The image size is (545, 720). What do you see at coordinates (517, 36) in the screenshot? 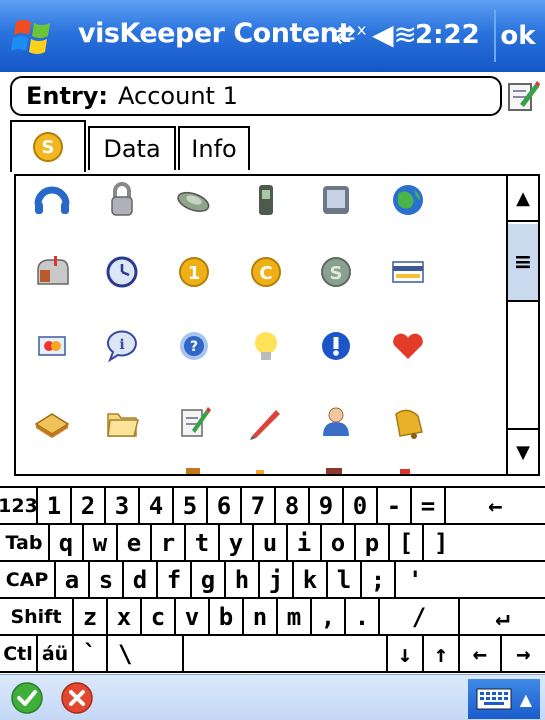
I see `ok-button: ok` at bounding box center [517, 36].